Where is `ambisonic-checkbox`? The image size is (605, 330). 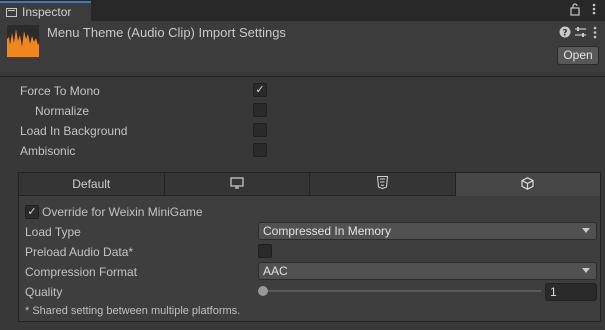
ambisonic-checkbox is located at coordinates (260, 150).